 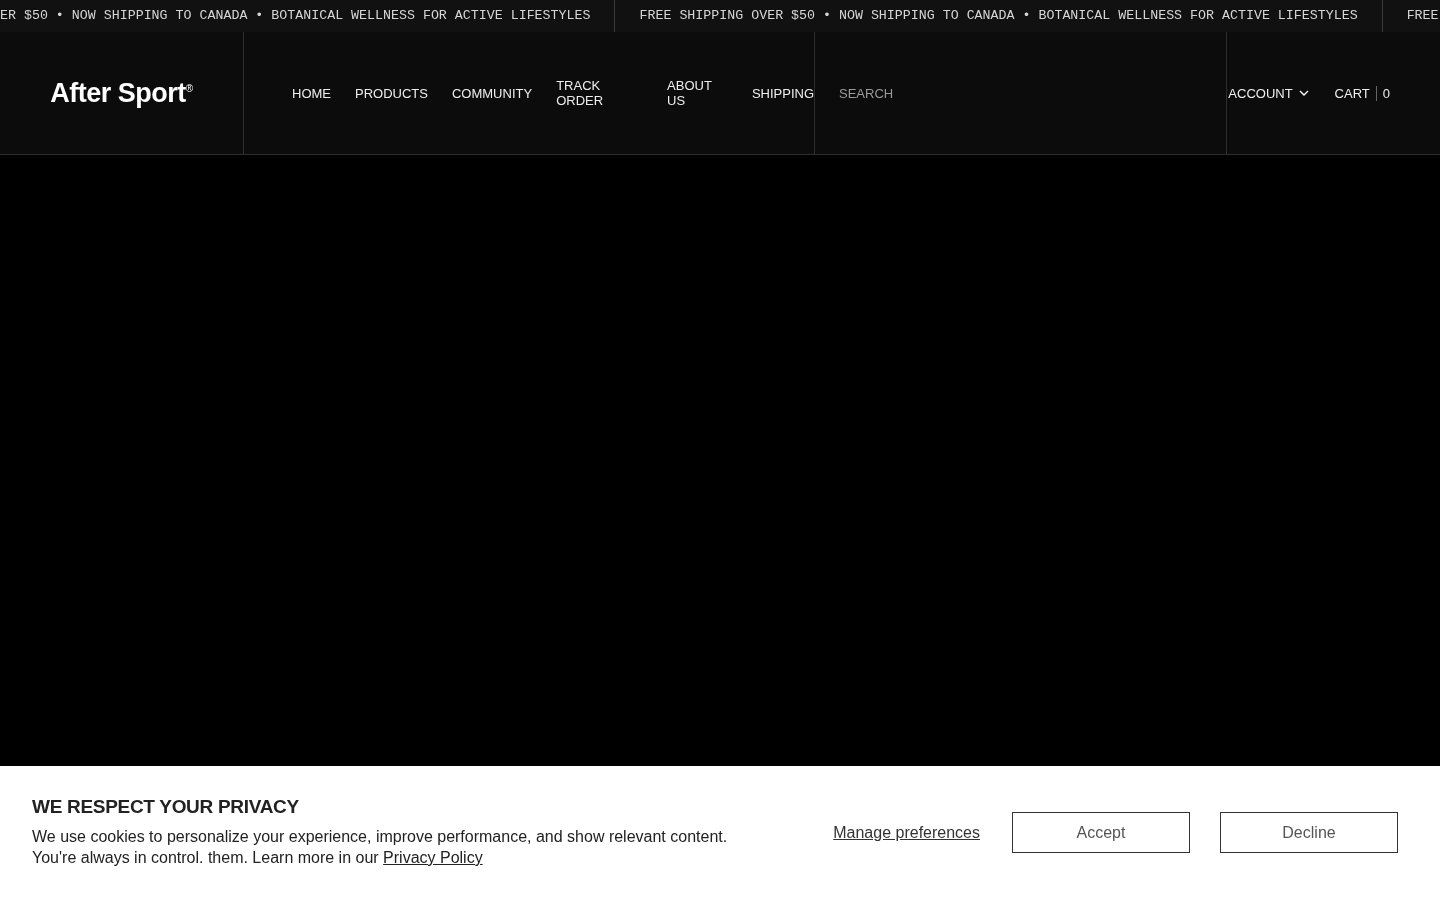 What do you see at coordinates (1303, 93) in the screenshot?
I see `chevron-down-icon` at bounding box center [1303, 93].